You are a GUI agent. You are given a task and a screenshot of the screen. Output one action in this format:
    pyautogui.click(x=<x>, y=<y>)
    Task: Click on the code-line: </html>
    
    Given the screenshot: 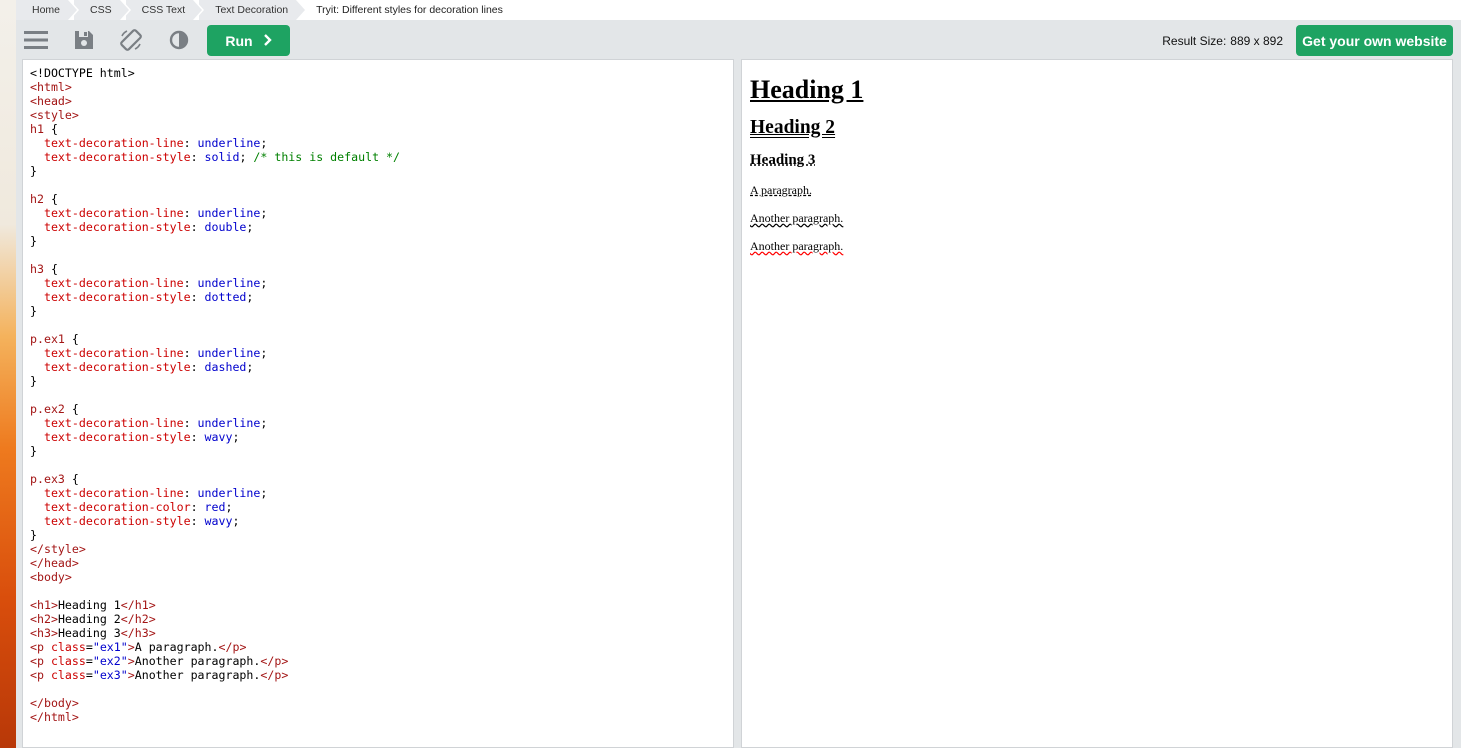 What is the action you would take?
    pyautogui.click(x=54, y=717)
    